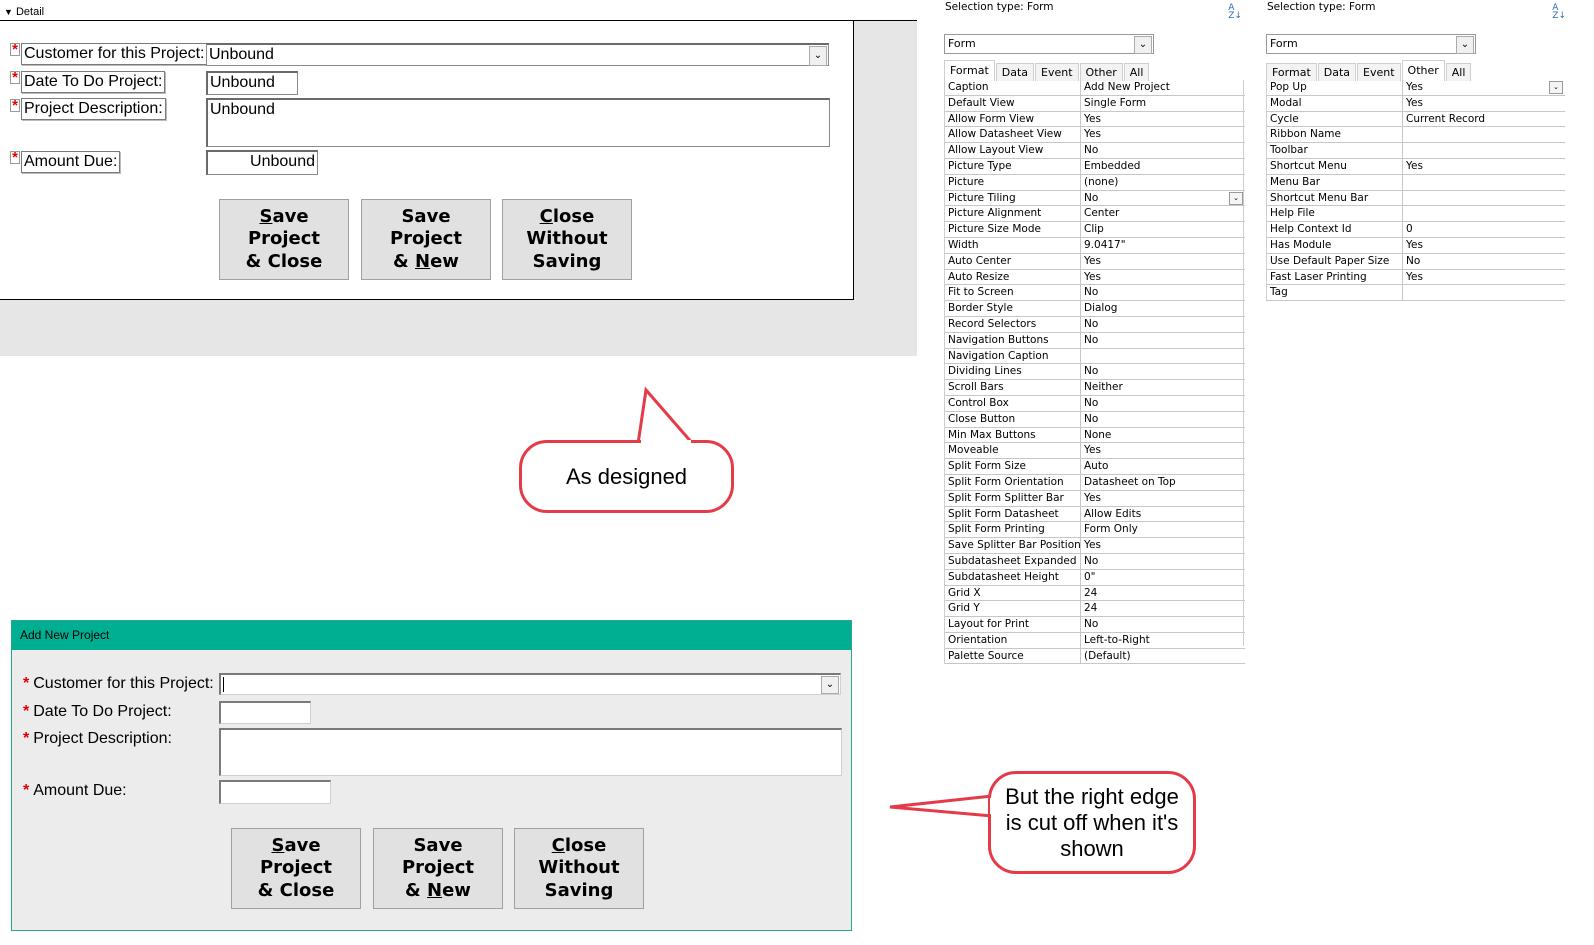  I want to click on property-row-picture-type: Picture Type Embedded, so click(1095, 166).